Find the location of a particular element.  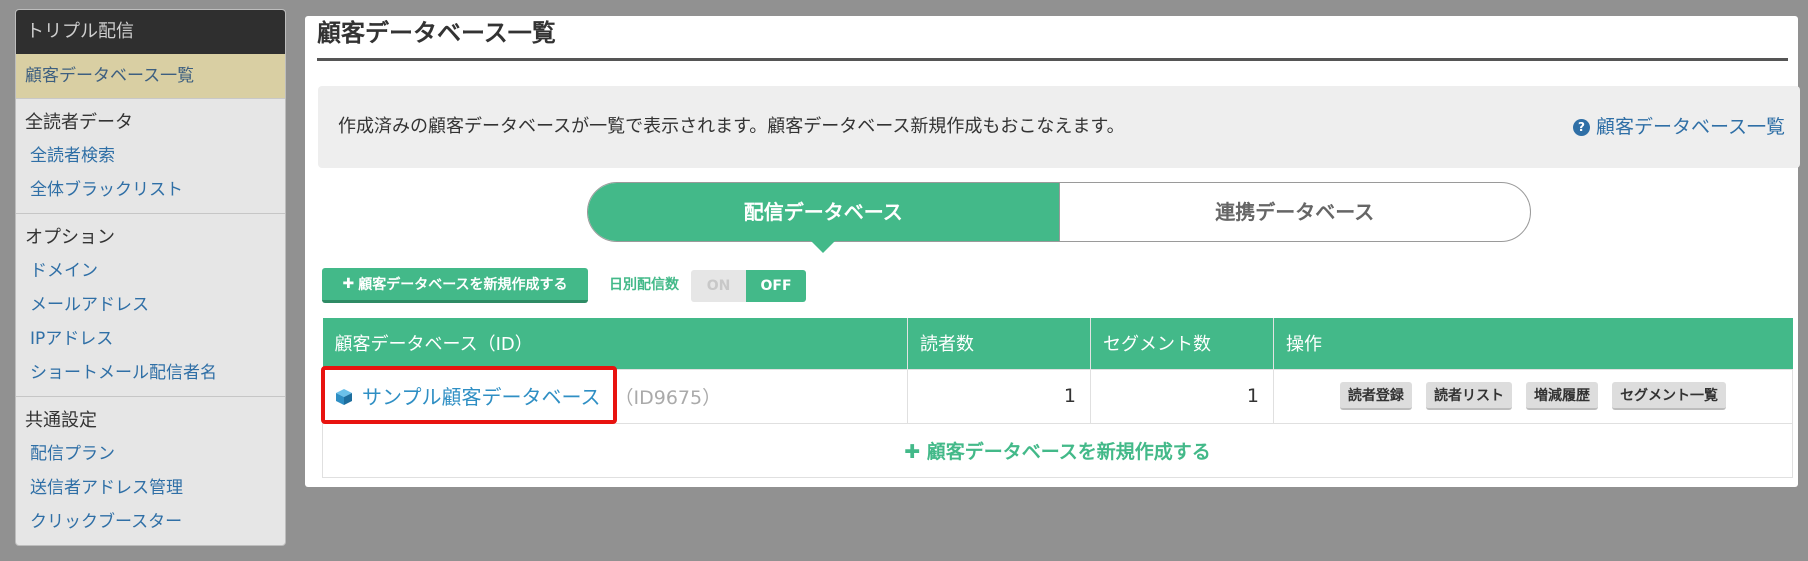

sidebar-item-customer-db-list: 顧客データベース一覧 is located at coordinates (150, 76).